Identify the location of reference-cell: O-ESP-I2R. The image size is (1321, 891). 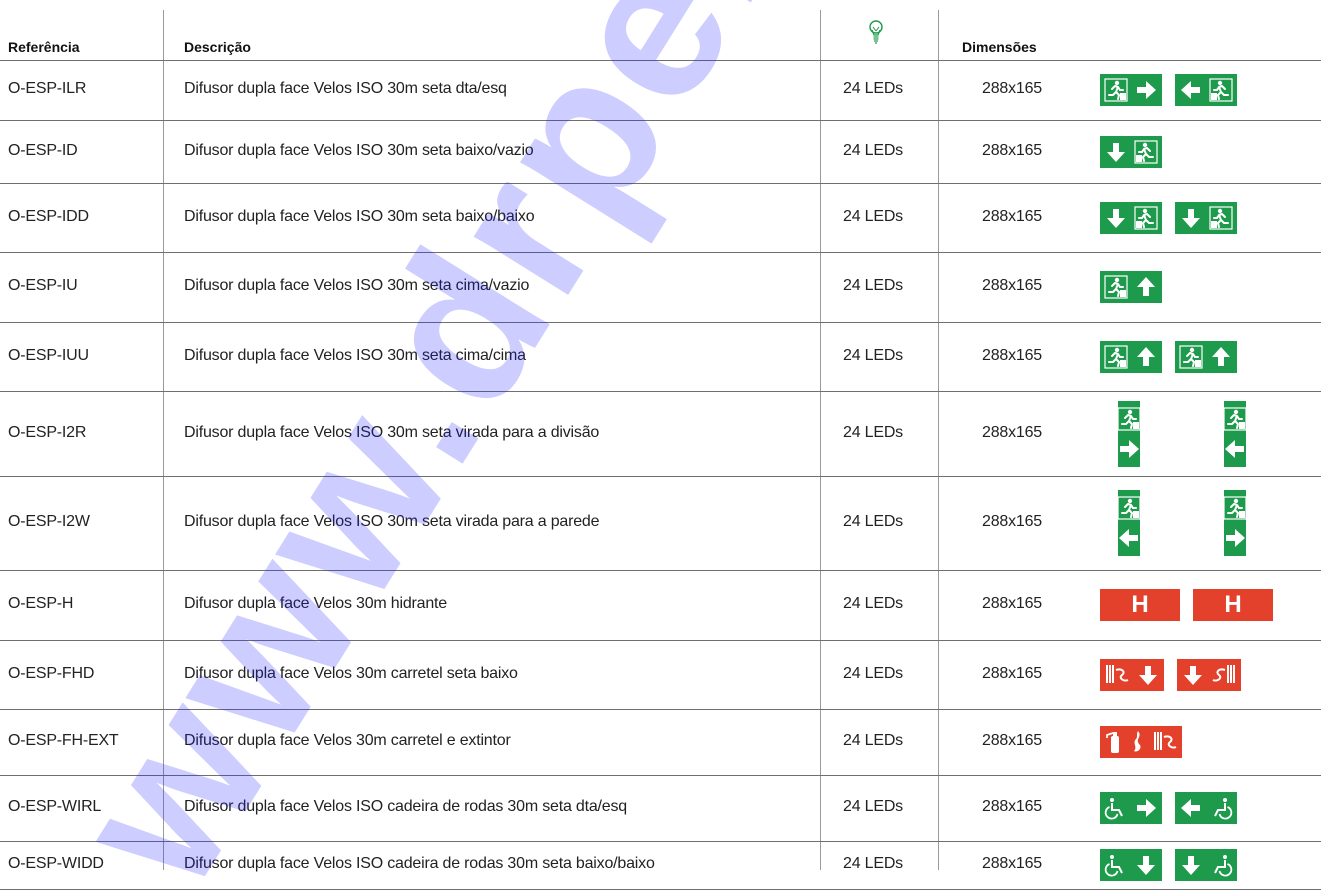
(47, 432).